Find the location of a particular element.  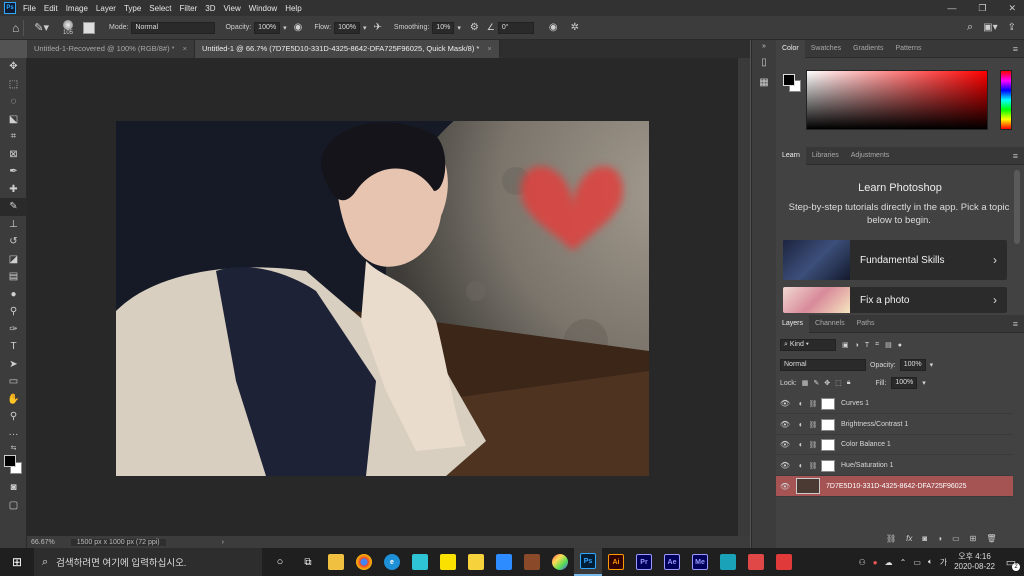

flow-field: 100% is located at coordinates (347, 27).